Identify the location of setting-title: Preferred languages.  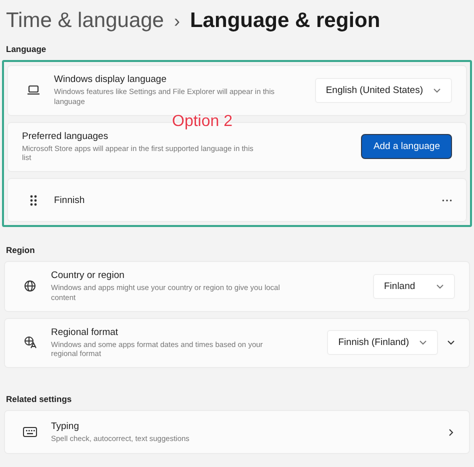
(66, 136).